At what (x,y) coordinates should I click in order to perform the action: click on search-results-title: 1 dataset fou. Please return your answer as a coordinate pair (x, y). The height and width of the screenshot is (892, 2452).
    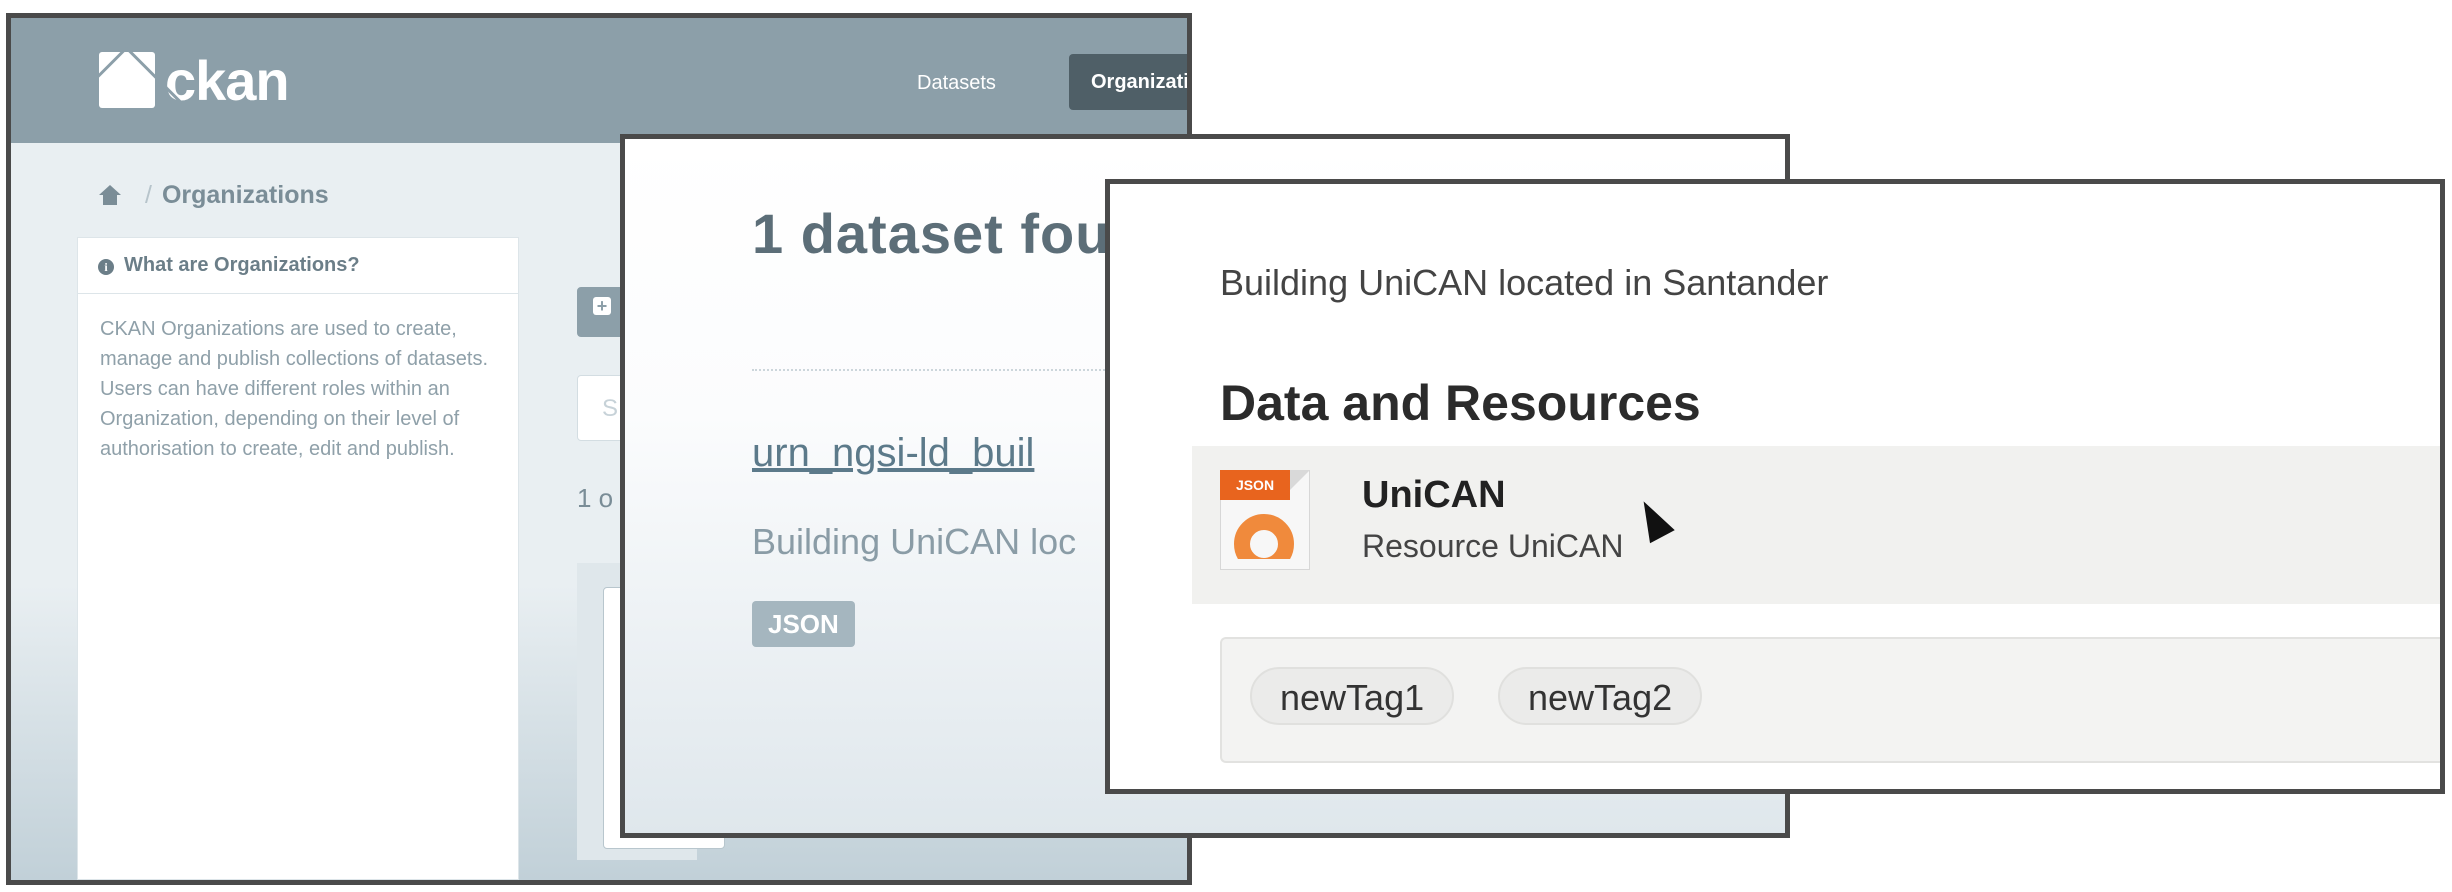
    Looking at the image, I should click on (931, 233).